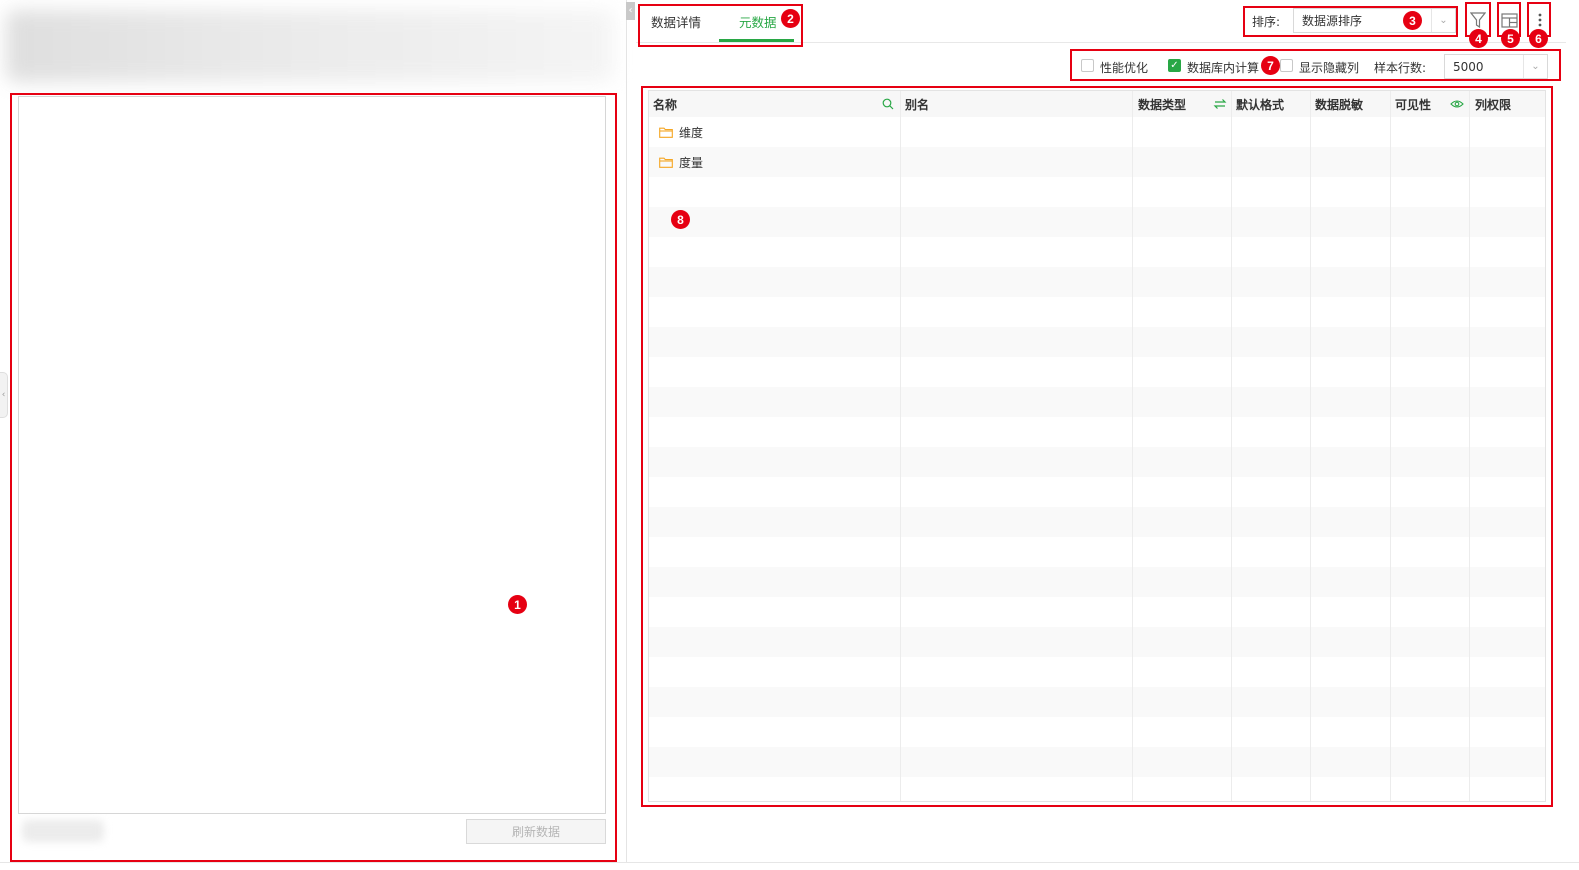 This screenshot has height=870, width=1579. Describe the element at coordinates (1538, 38) in the screenshot. I see `annotation-badge: 6` at that location.